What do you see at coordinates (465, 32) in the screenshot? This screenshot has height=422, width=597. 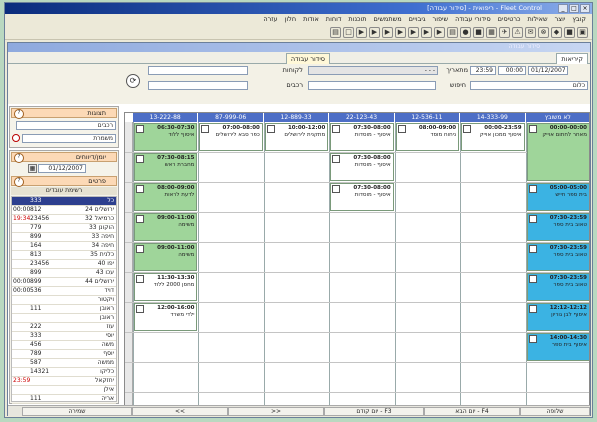 I see `toolbar-button: ●` at bounding box center [465, 32].